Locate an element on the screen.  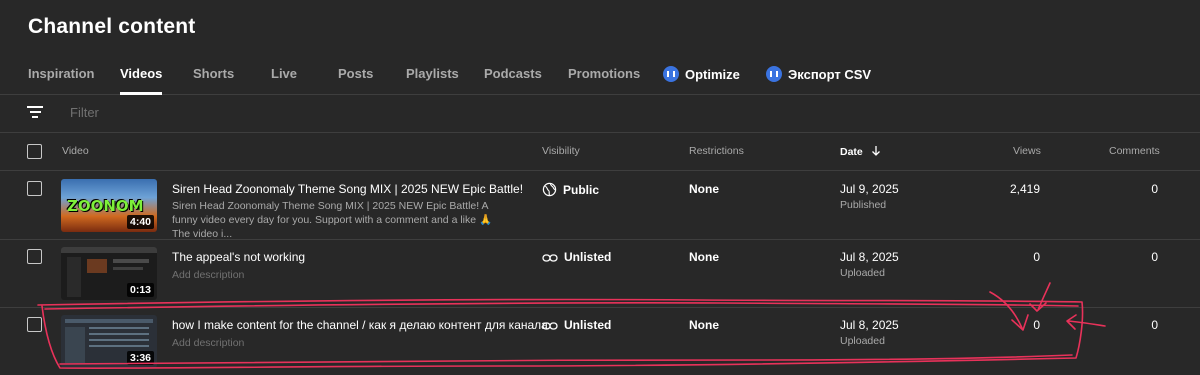
tab-podcasts: Podcasts is located at coordinates (513, 73).